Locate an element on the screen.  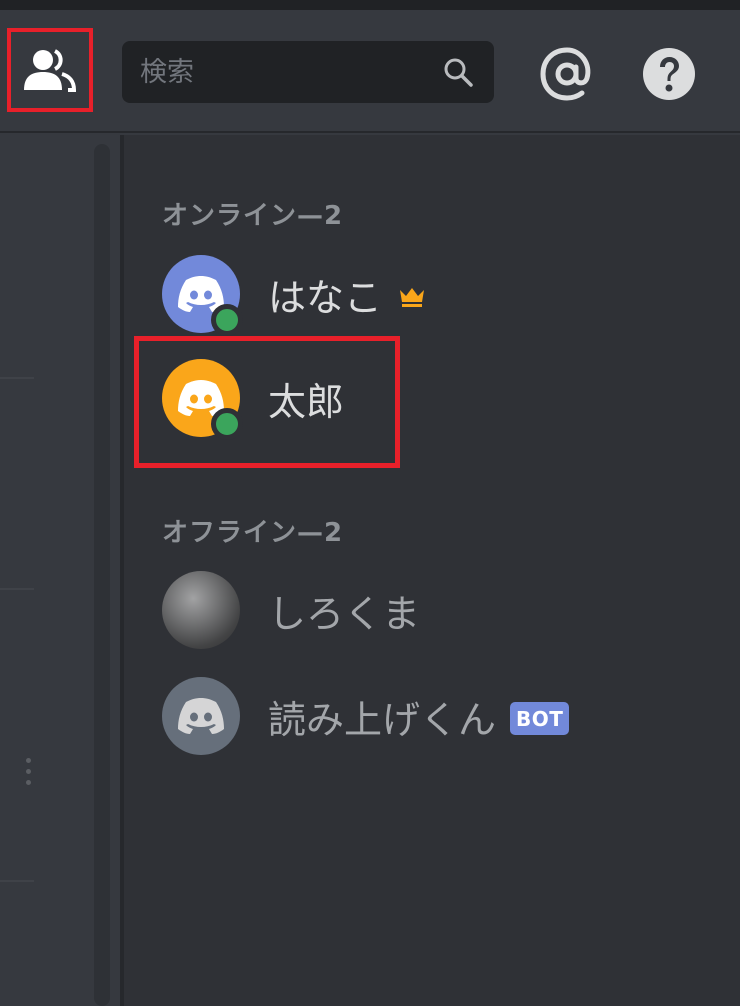
bot-tag: BOT is located at coordinates (540, 718).